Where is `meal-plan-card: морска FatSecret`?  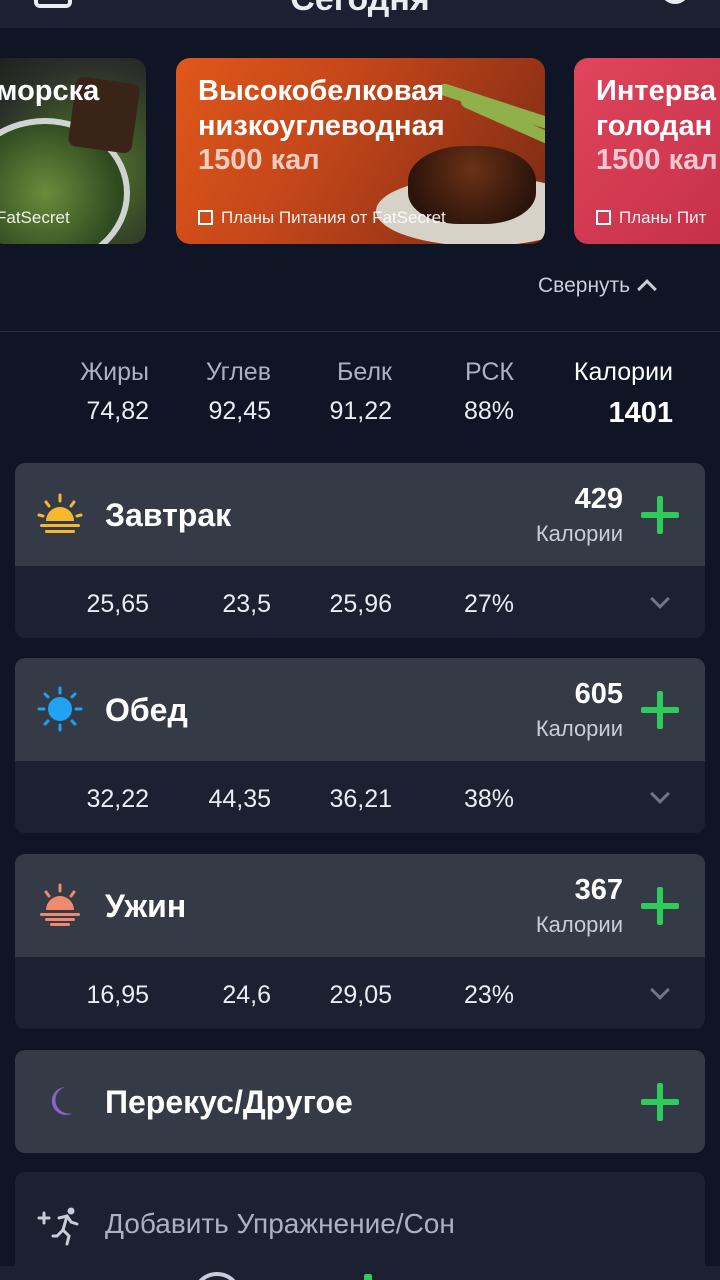 meal-plan-card: морска FatSecret is located at coordinates (73, 151).